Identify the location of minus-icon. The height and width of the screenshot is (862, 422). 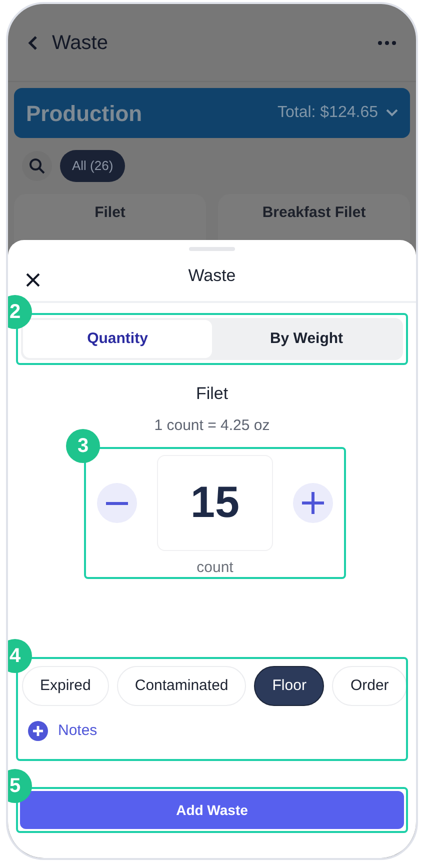
(117, 503).